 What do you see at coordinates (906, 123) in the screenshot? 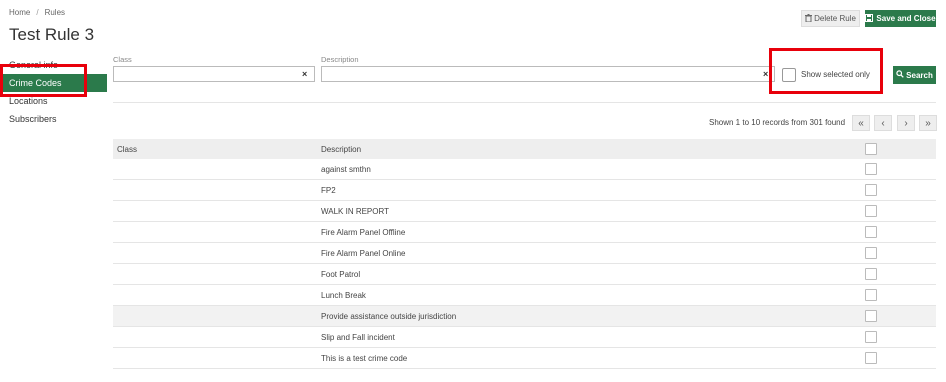
I see `next-page-button: ›` at bounding box center [906, 123].